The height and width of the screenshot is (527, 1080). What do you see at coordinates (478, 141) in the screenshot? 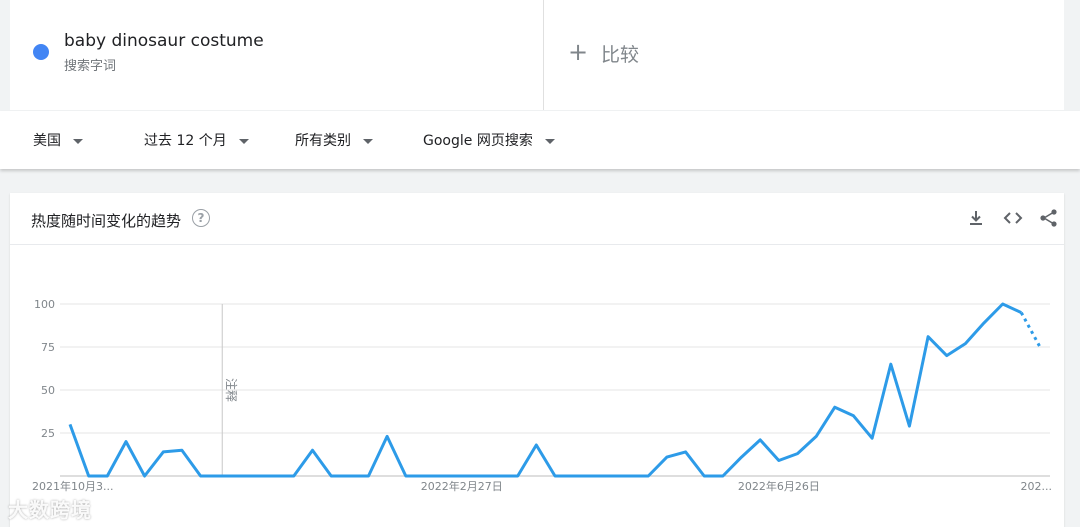
I see `property-filter-label: Google 网页搜索` at bounding box center [478, 141].